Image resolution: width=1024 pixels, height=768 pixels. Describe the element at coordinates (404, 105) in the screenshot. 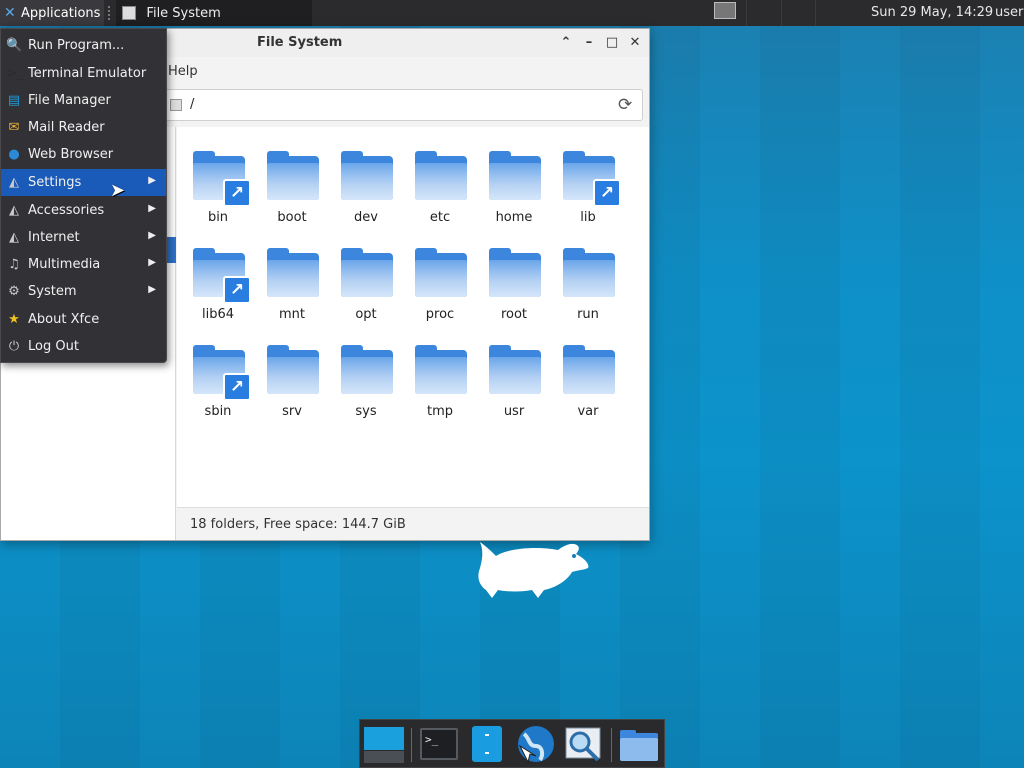

I see `location-bar: / ⟳` at that location.